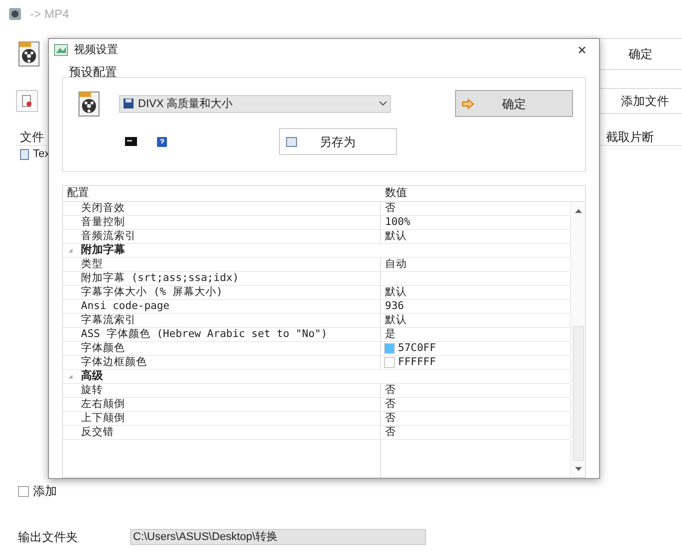 The image size is (682, 560). I want to click on property-value: 是, so click(390, 334).